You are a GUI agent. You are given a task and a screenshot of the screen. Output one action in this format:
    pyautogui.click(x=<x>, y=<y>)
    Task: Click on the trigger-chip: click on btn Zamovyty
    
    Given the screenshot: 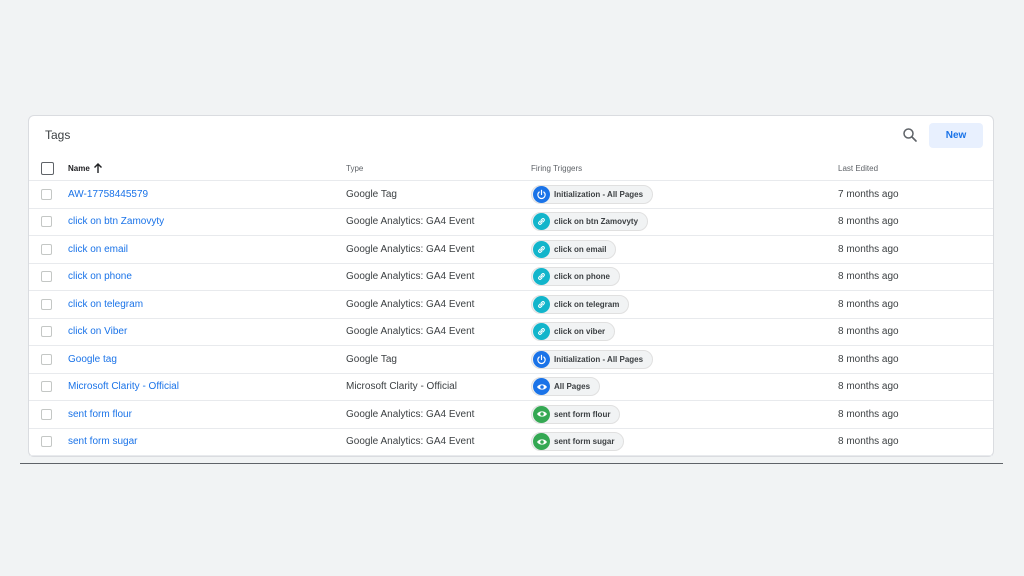 What is the action you would take?
    pyautogui.click(x=590, y=222)
    